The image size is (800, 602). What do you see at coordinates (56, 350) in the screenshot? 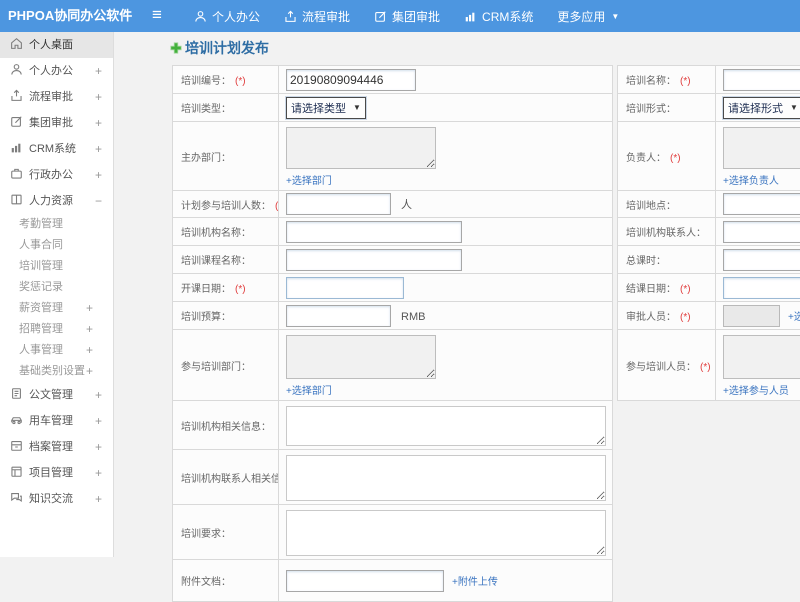
I see `sidebar-item-personnel-mgmt: 人事管理+` at bounding box center [56, 350].